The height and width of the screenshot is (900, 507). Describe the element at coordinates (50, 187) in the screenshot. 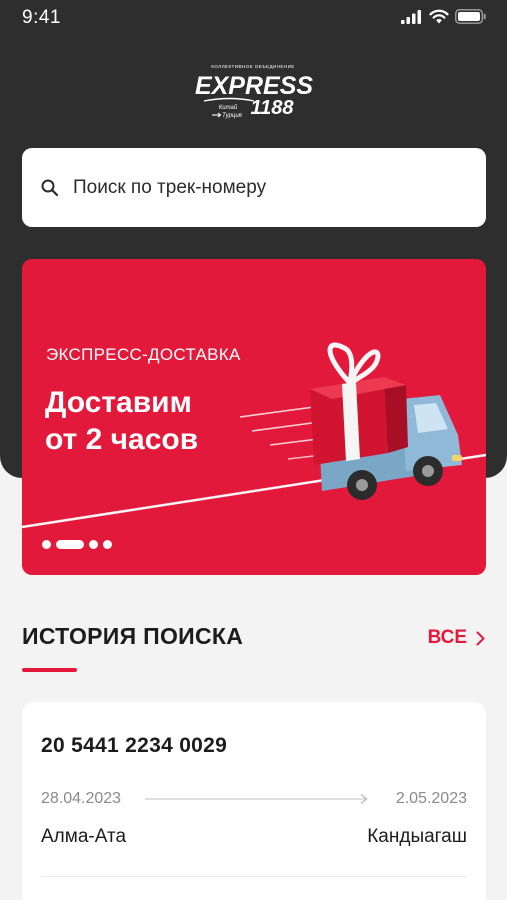

I see `search-icon` at that location.